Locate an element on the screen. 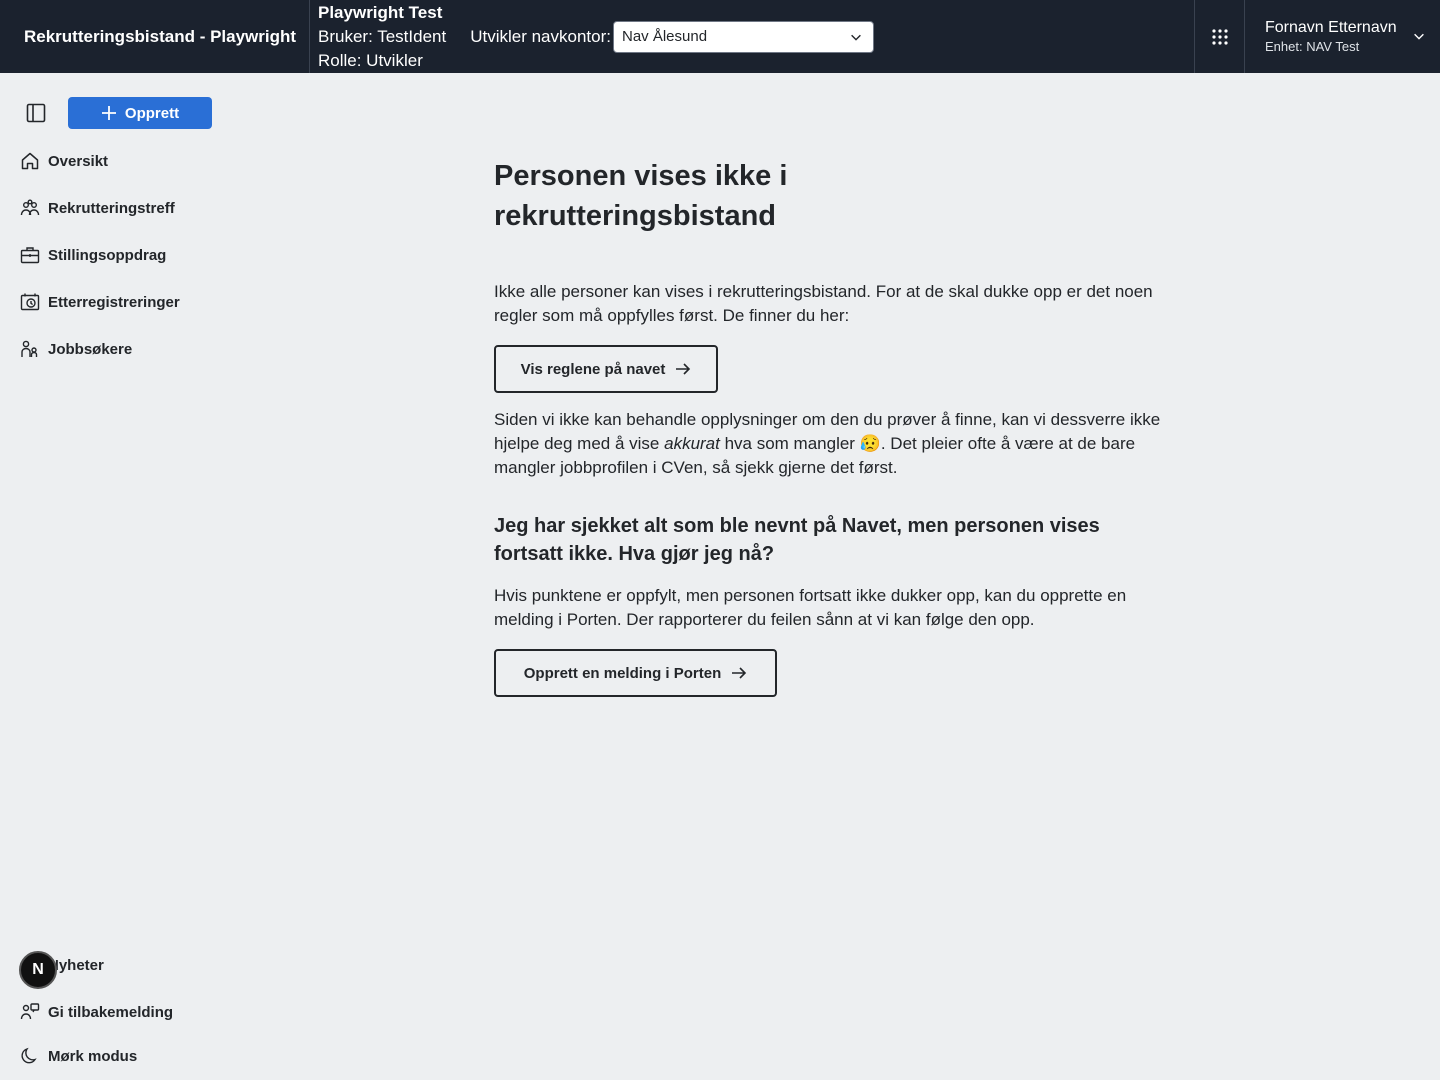  person-group-icon is located at coordinates (29, 348).